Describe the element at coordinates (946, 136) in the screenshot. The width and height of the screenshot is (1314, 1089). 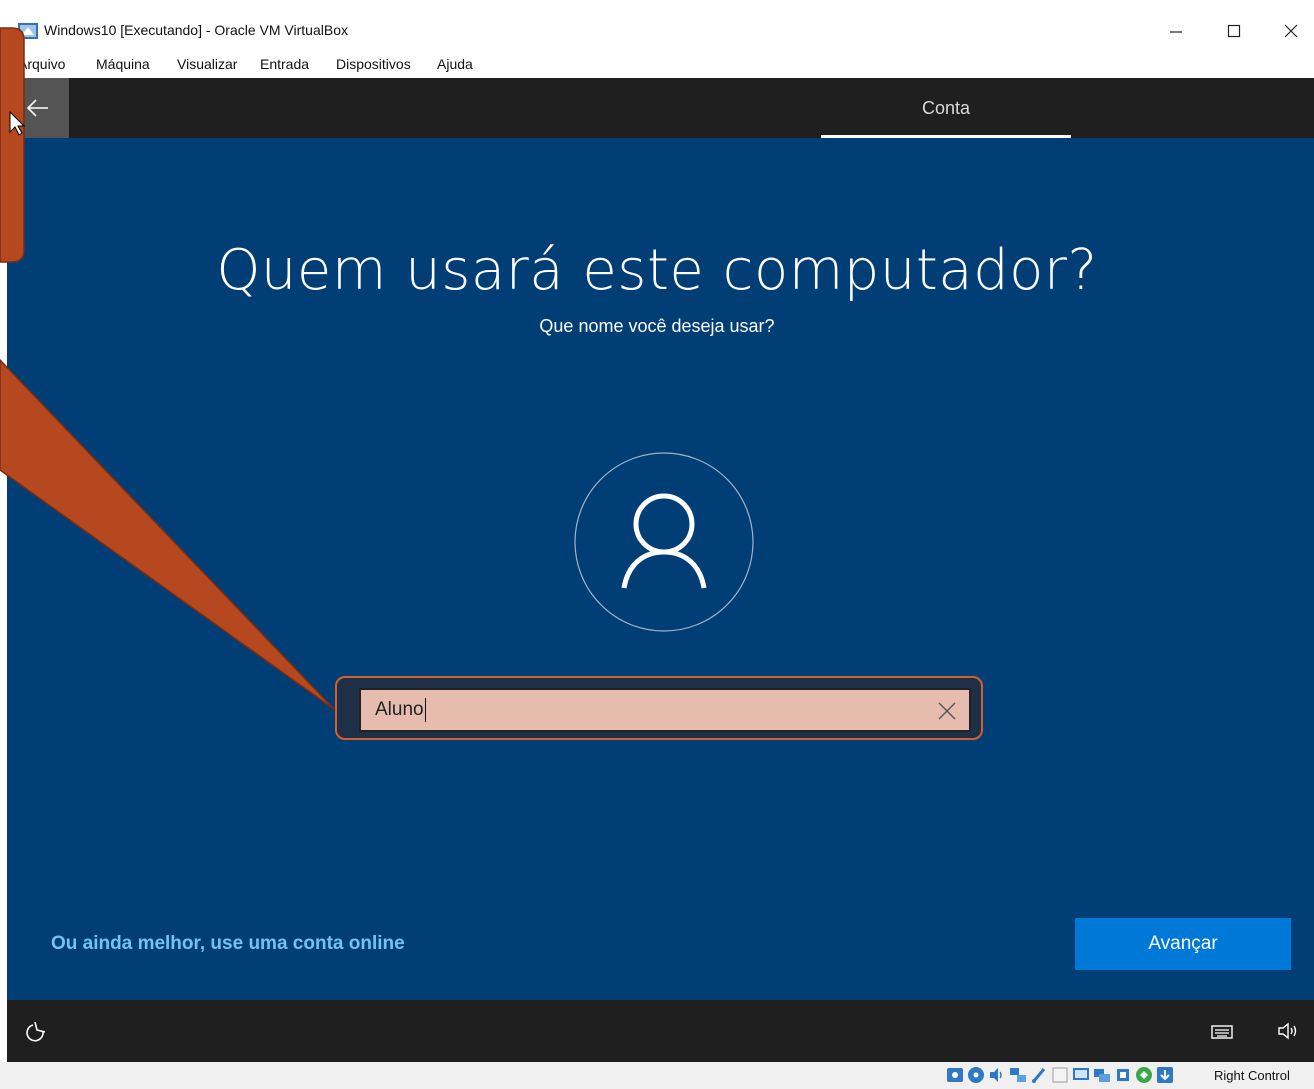
I see `step-indicator` at that location.